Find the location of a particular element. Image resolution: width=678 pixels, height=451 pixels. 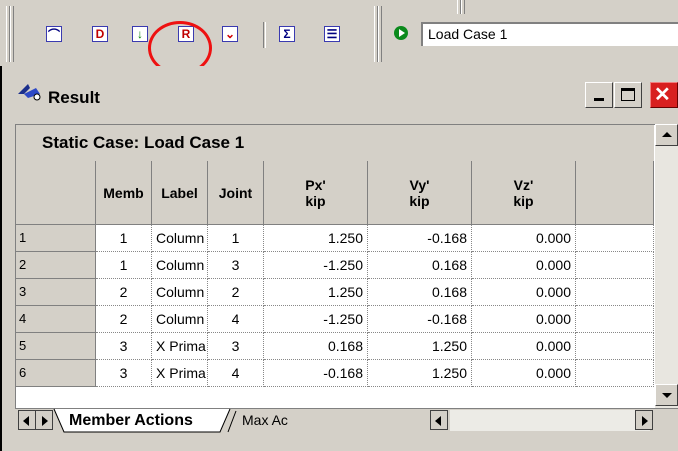

row-header: 2 is located at coordinates (56, 265).